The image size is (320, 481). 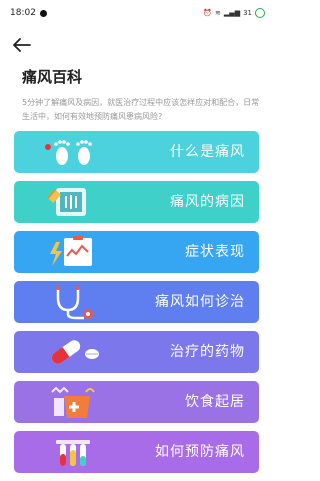 What do you see at coordinates (208, 13) in the screenshot?
I see `alarm-icon: ⏰` at bounding box center [208, 13].